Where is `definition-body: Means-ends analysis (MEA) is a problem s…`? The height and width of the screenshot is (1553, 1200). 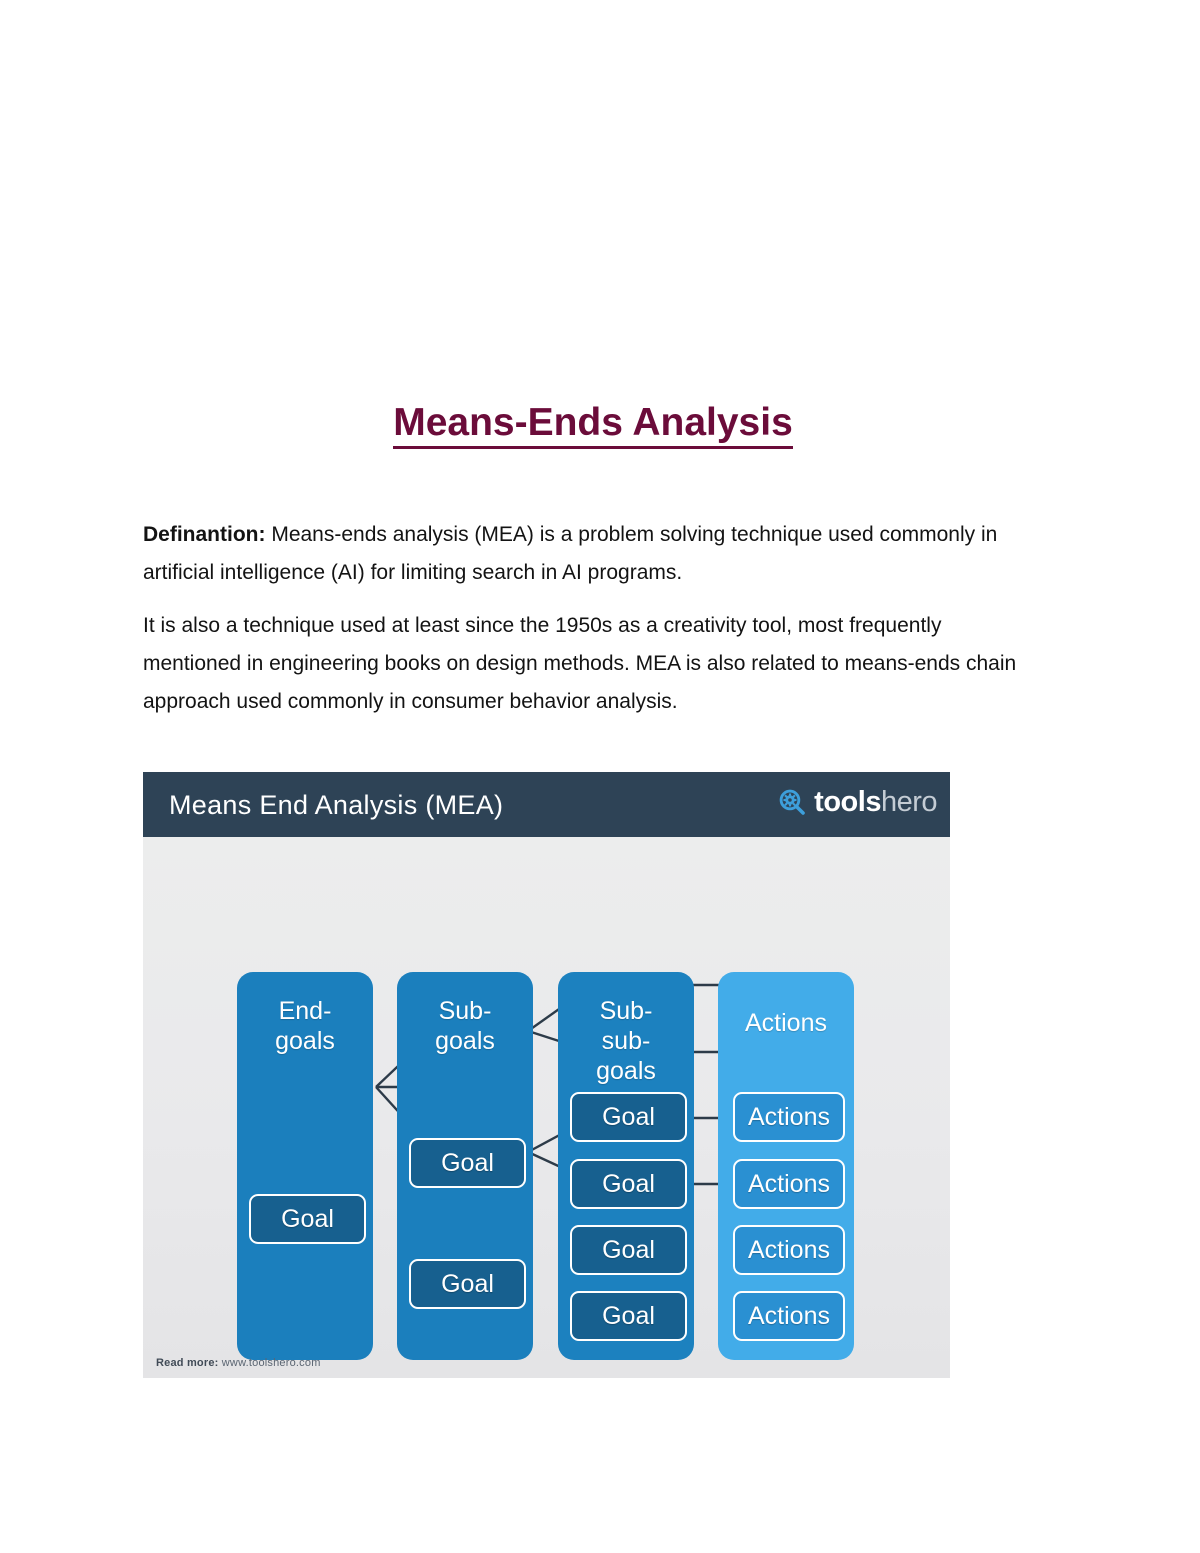
definition-body: Means-ends analysis (MEA) is a problem s… is located at coordinates (570, 553).